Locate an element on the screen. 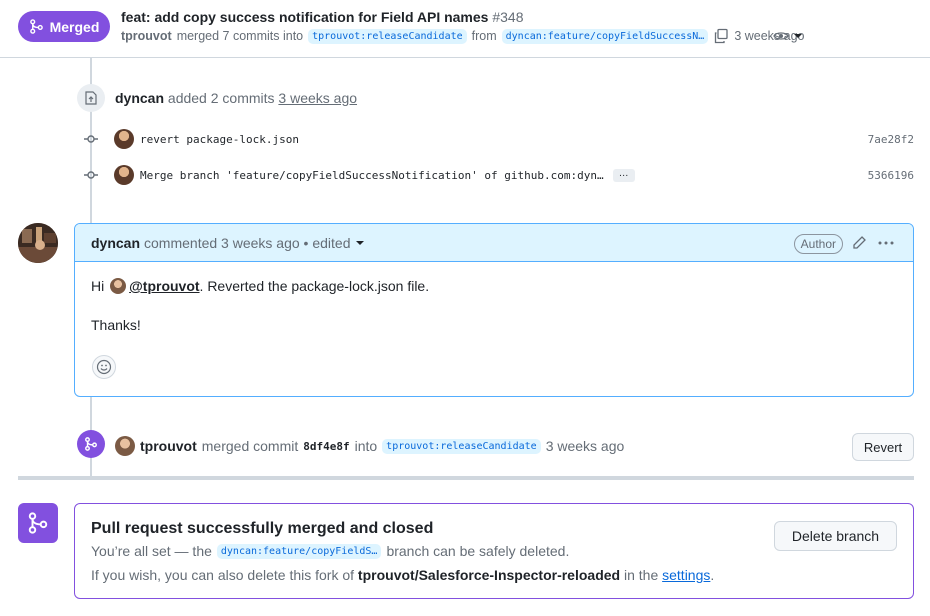 Image resolution: width=930 pixels, height=616 pixels. pr-from-text: from is located at coordinates (484, 36).